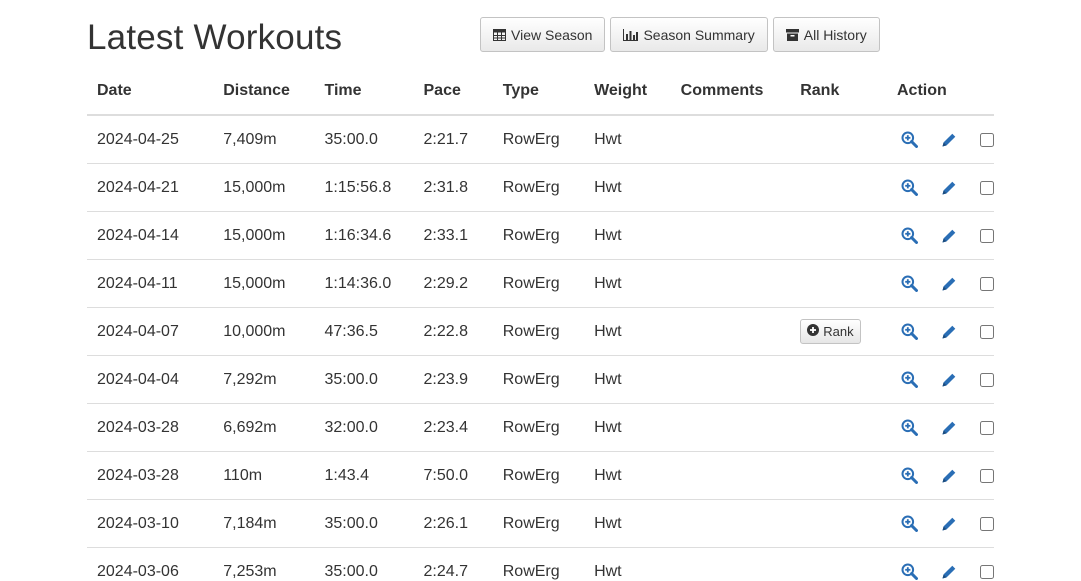  Describe the element at coordinates (627, 92) in the screenshot. I see `header-weight: Weight` at that location.